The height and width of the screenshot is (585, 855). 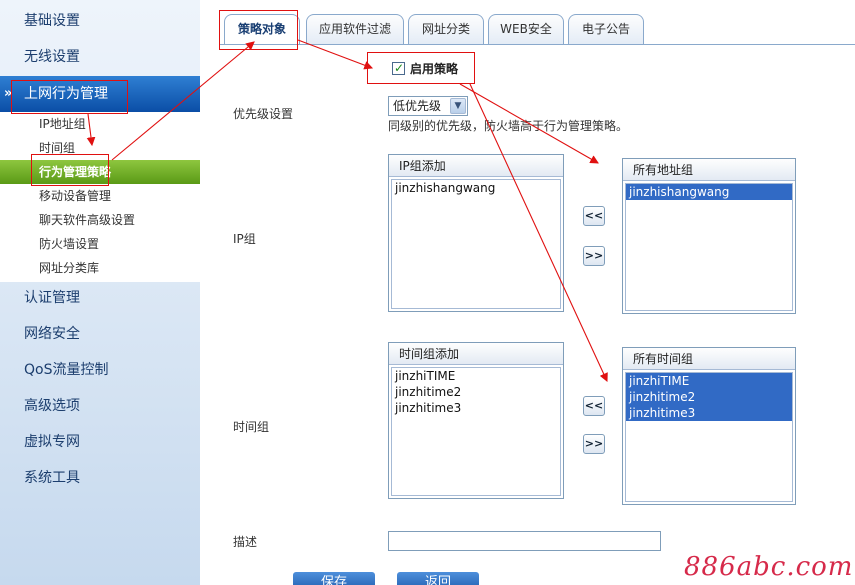 I want to click on ip-all-header: 所有地址组, so click(x=709, y=170).